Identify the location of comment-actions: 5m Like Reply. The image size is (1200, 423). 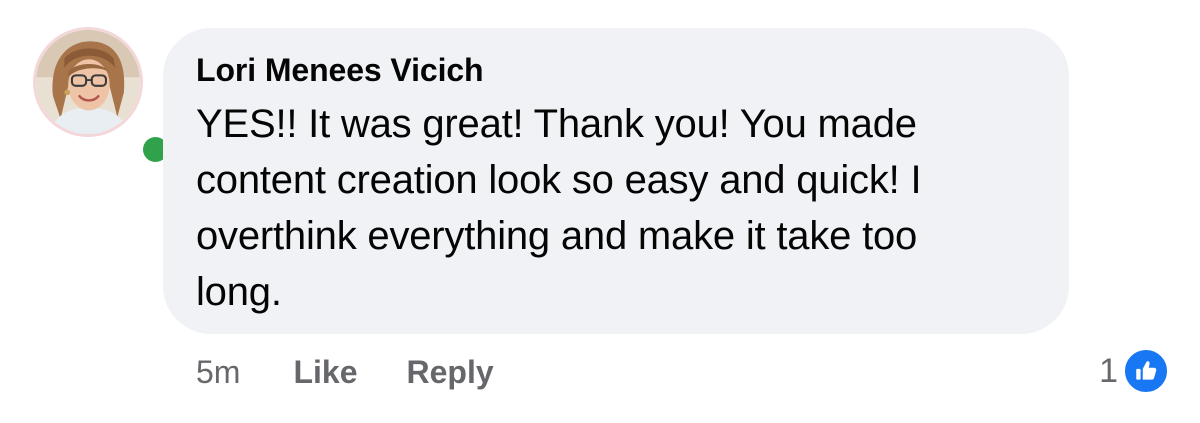
(369, 372).